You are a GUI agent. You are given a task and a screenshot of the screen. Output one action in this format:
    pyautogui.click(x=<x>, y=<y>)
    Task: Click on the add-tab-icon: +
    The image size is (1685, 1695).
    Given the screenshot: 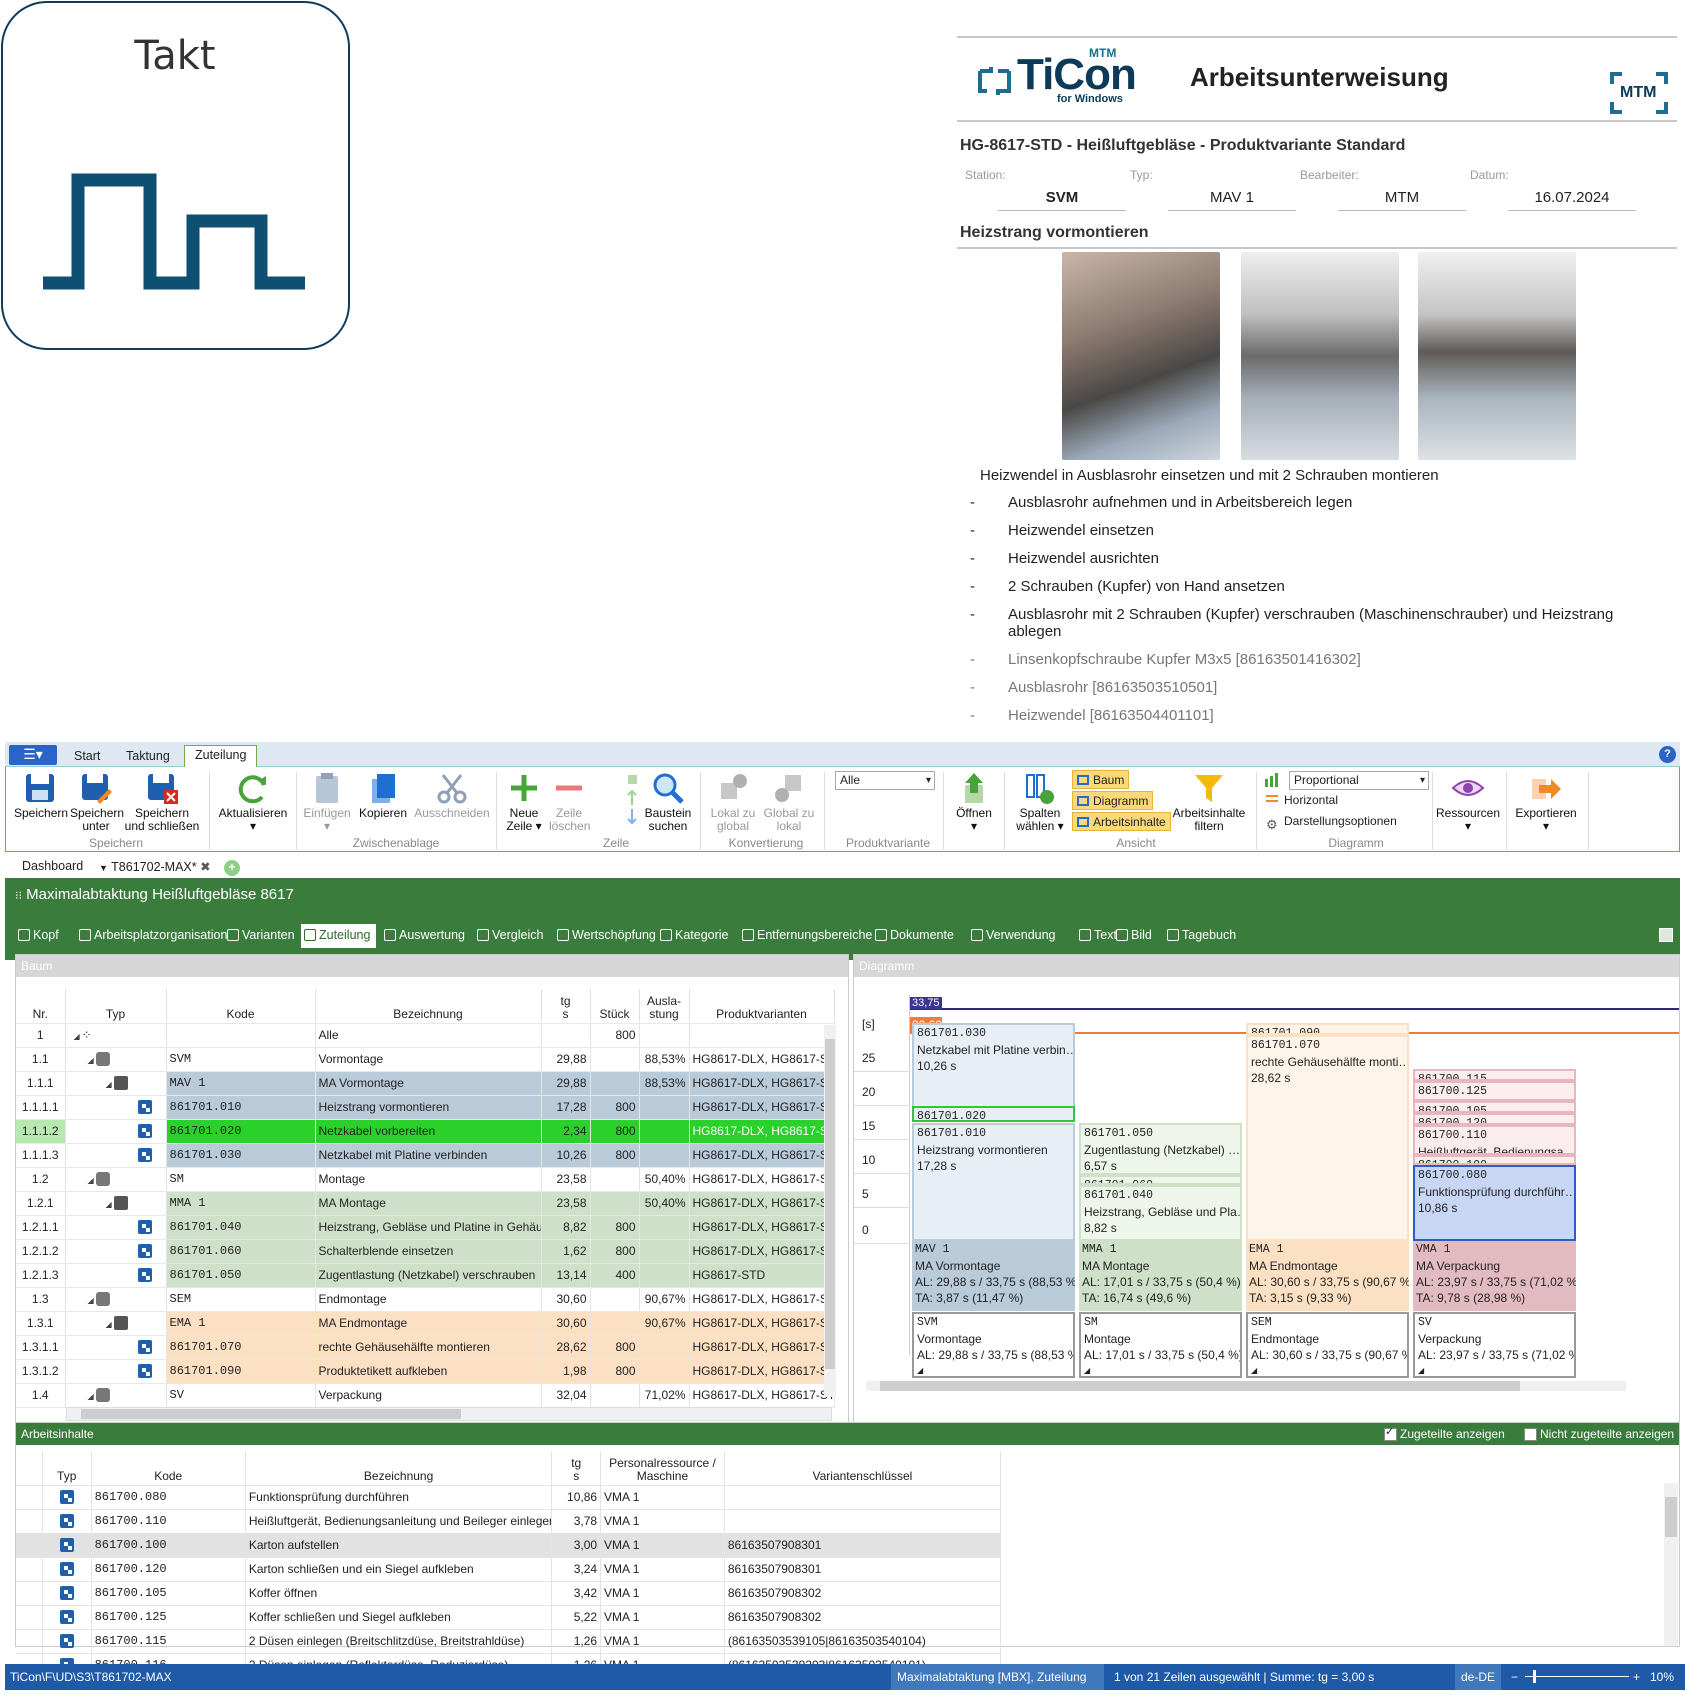 What is the action you would take?
    pyautogui.click(x=232, y=868)
    